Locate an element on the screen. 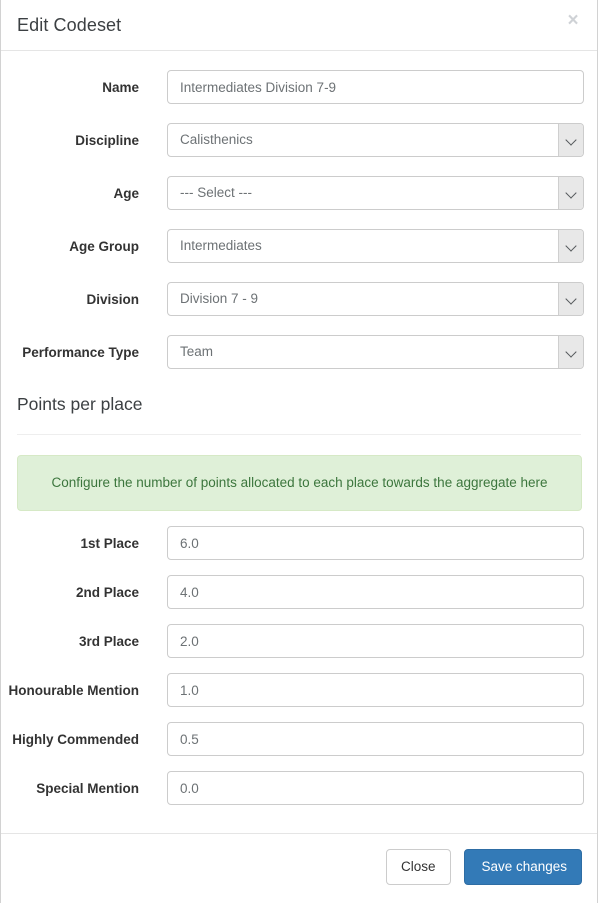 The width and height of the screenshot is (598, 903). form-row-1st-place: 1st Place is located at coordinates (299, 543).